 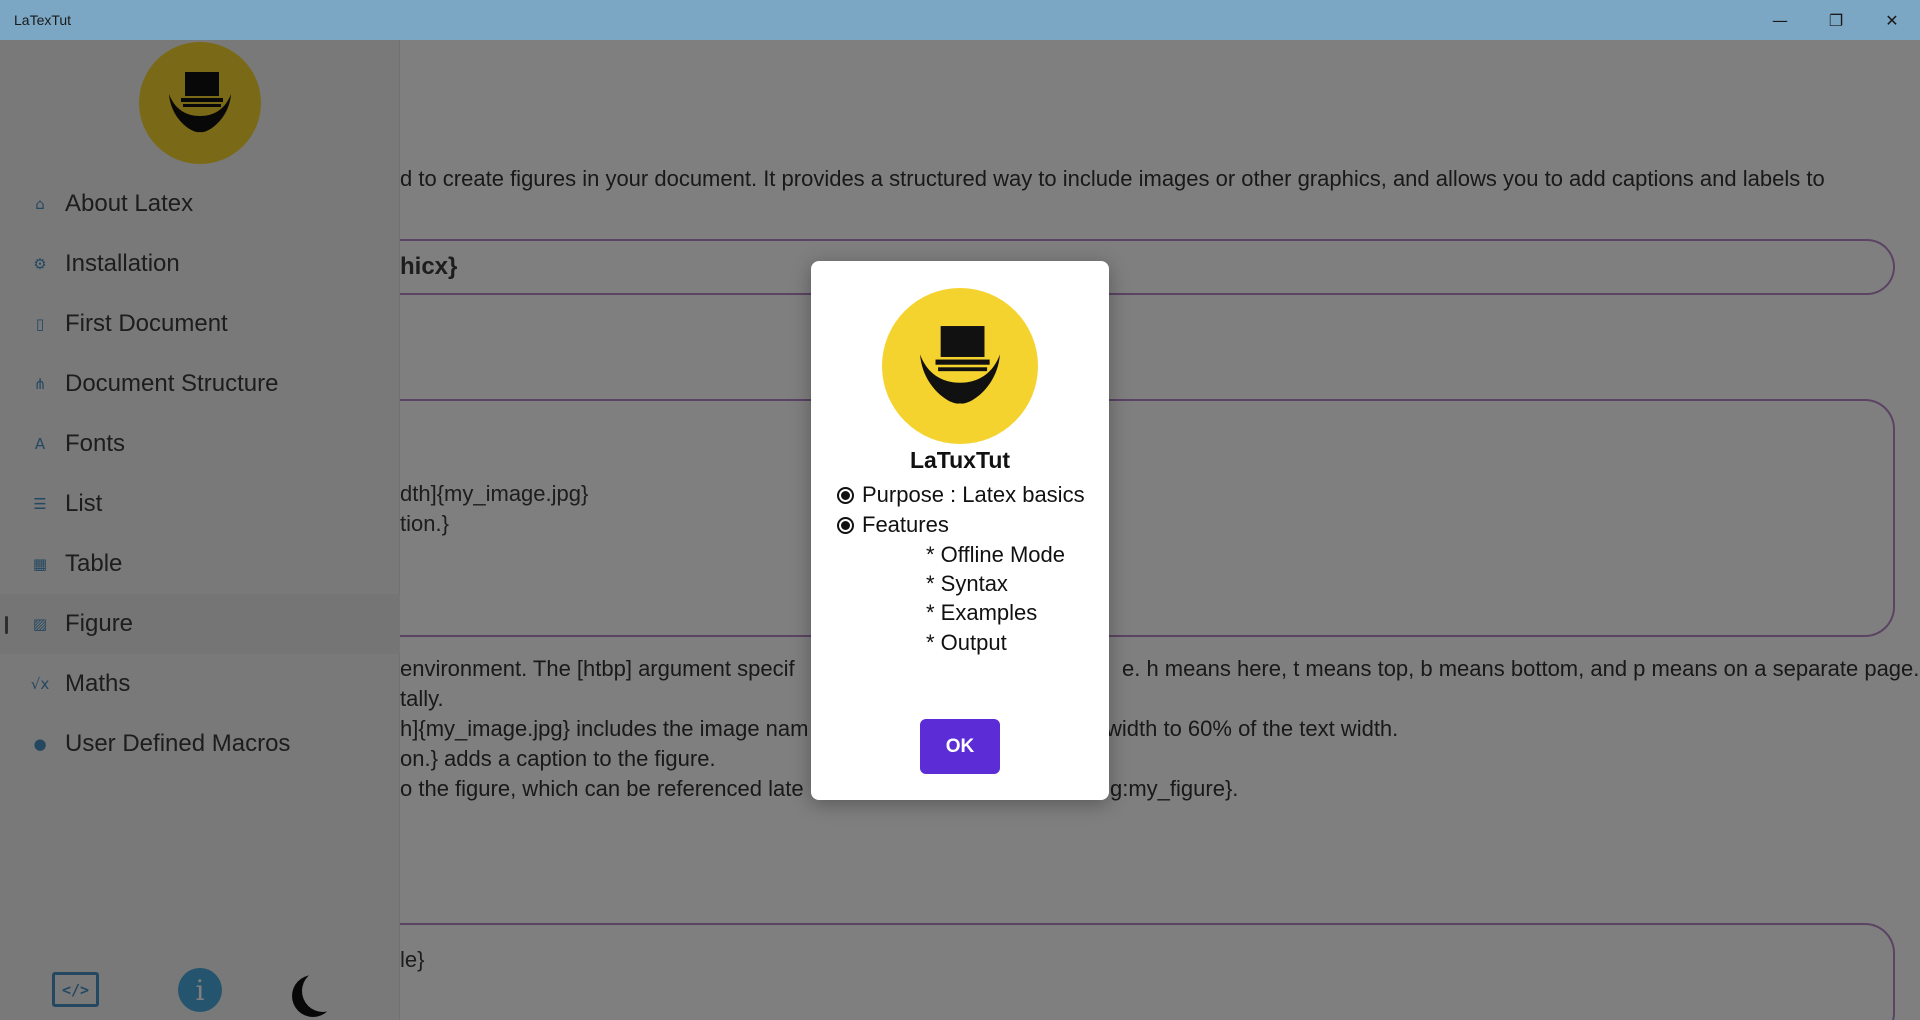 What do you see at coordinates (966, 642) in the screenshot?
I see `feature-item: * Output` at bounding box center [966, 642].